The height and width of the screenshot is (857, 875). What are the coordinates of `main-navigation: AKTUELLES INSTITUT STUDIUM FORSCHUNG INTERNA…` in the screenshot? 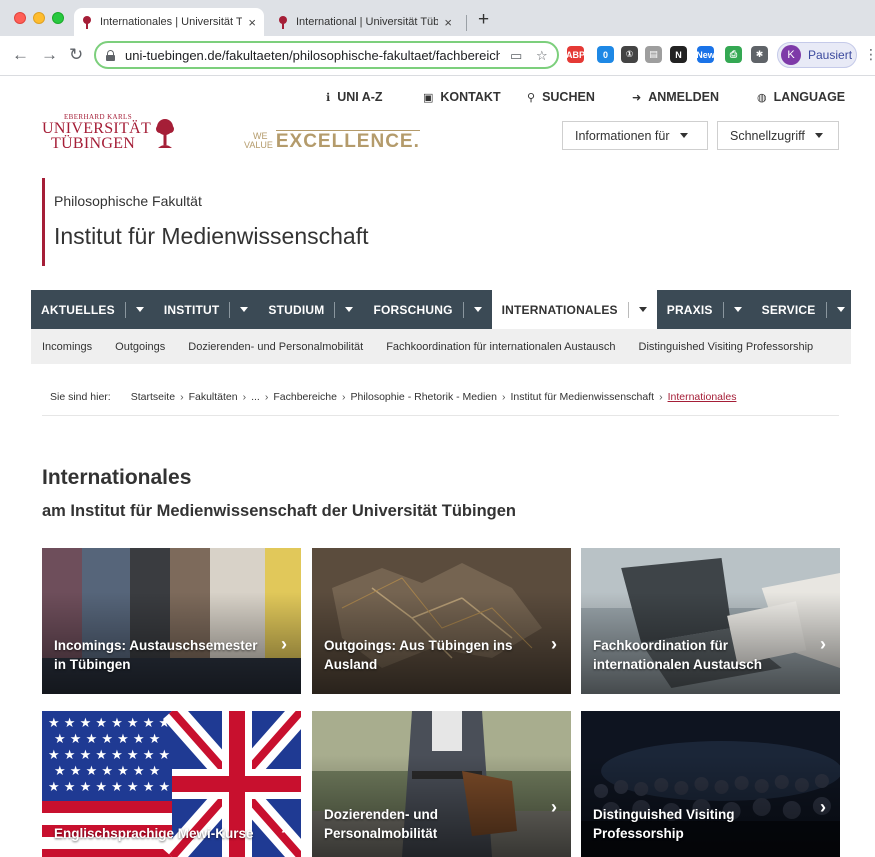 It's located at (441, 309).